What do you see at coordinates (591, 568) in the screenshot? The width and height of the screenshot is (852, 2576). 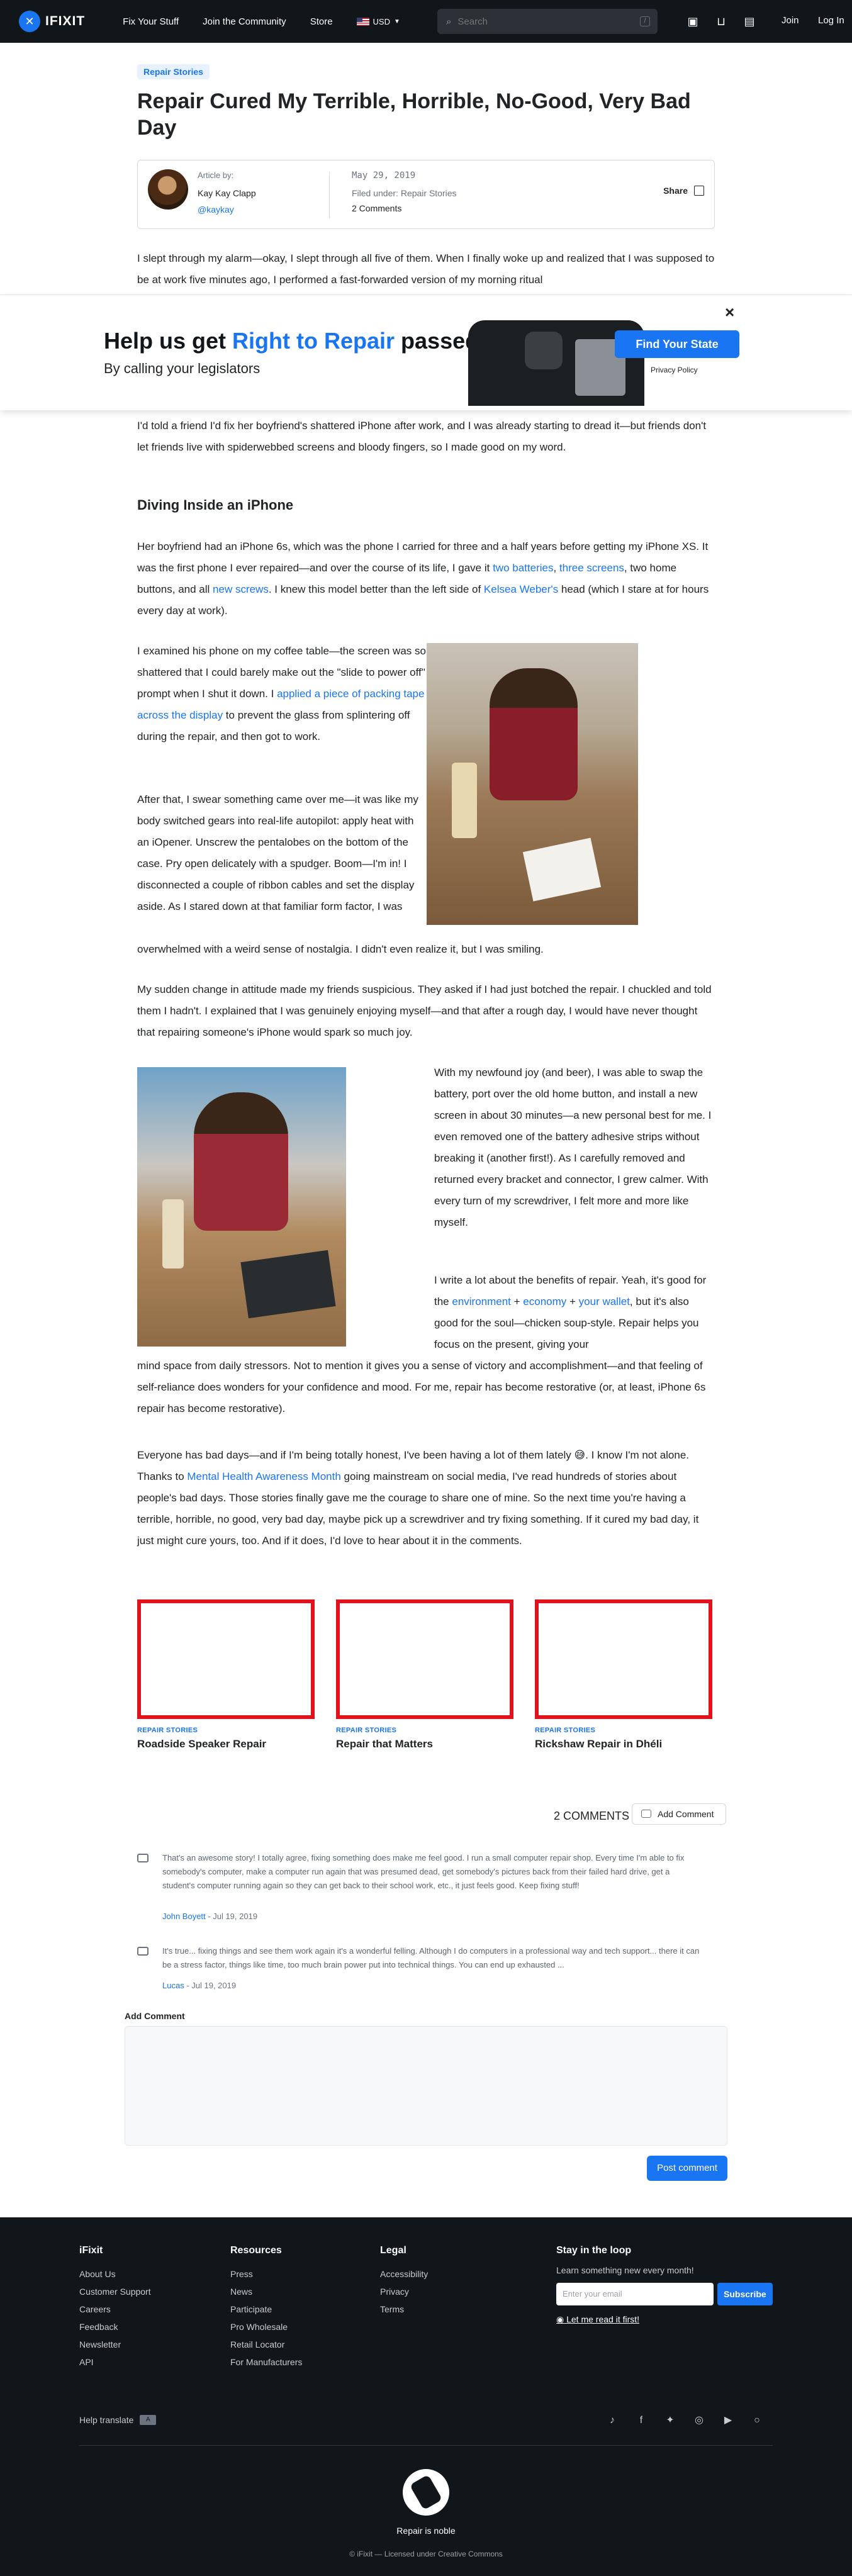 I see `link-three-screens: three screens` at bounding box center [591, 568].